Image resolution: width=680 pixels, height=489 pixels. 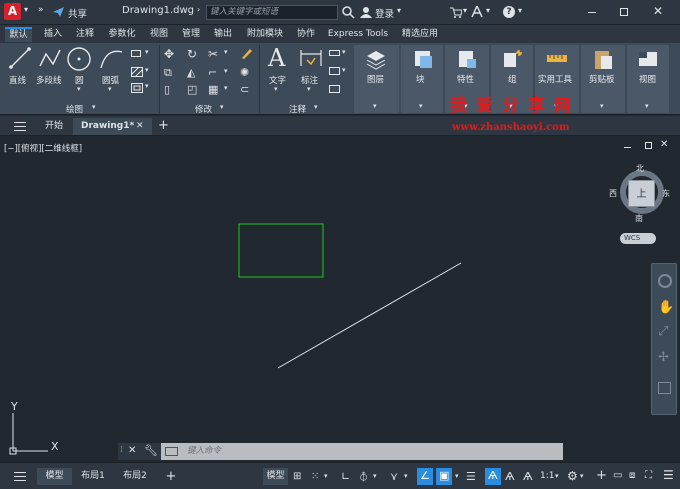 What do you see at coordinates (110, 89) in the screenshot?
I see `arc-dropdown-icon: ▾` at bounding box center [110, 89].